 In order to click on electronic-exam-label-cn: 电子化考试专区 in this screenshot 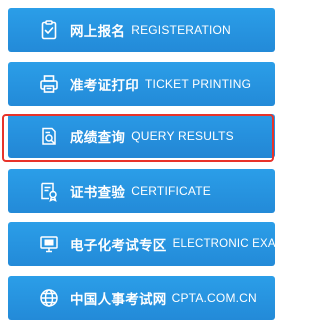, I will do `click(118, 246)`.